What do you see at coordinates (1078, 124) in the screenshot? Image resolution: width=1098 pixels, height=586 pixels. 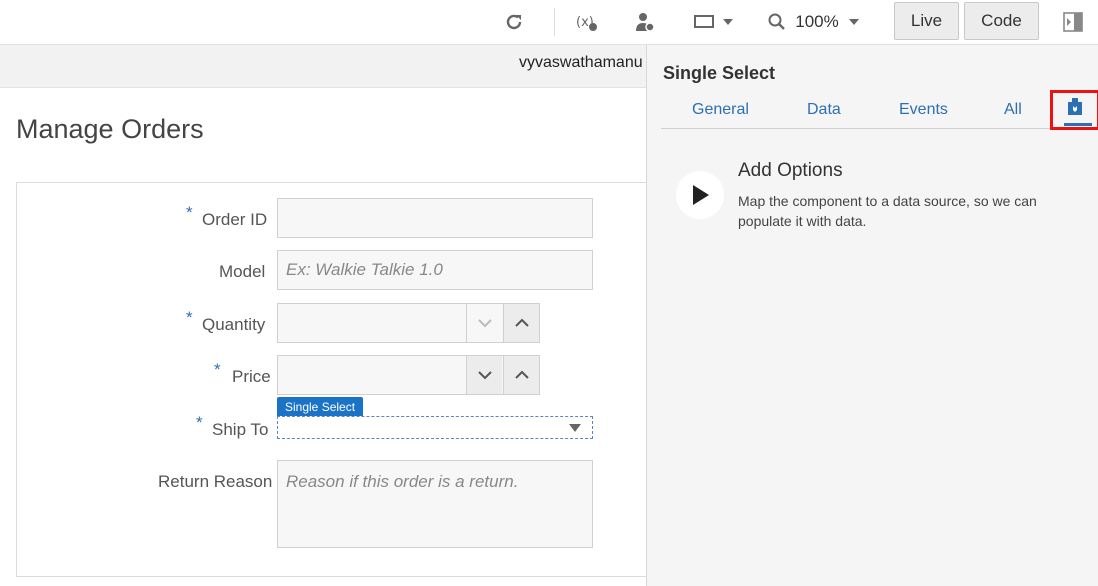 I see `active-tab-indicator` at bounding box center [1078, 124].